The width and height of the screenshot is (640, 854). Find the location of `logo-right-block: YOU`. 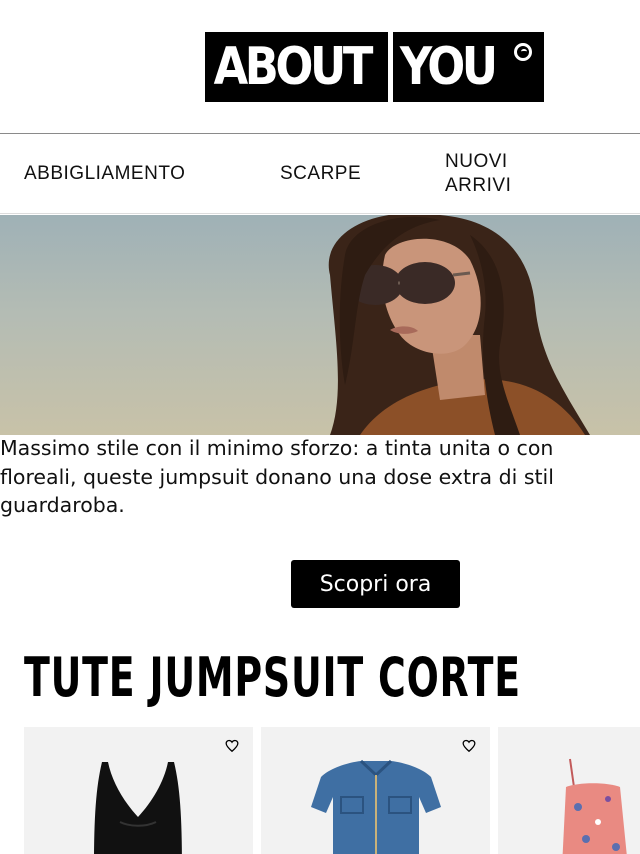

logo-right-block: YOU is located at coordinates (468, 67).